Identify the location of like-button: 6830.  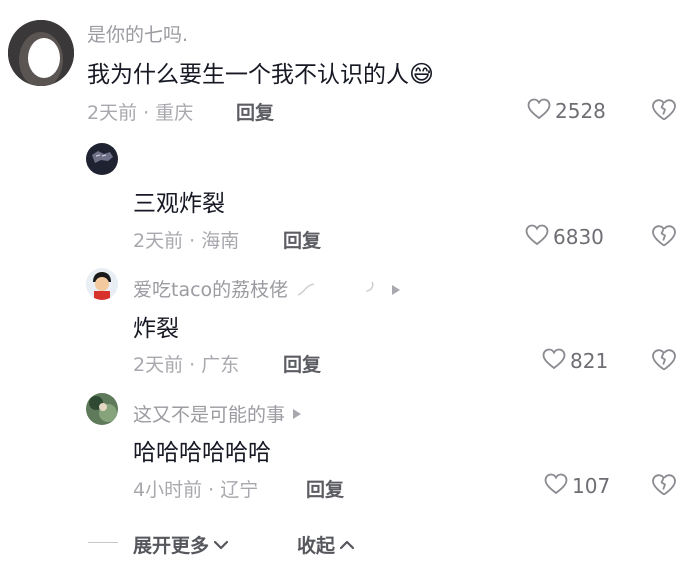
(564, 237).